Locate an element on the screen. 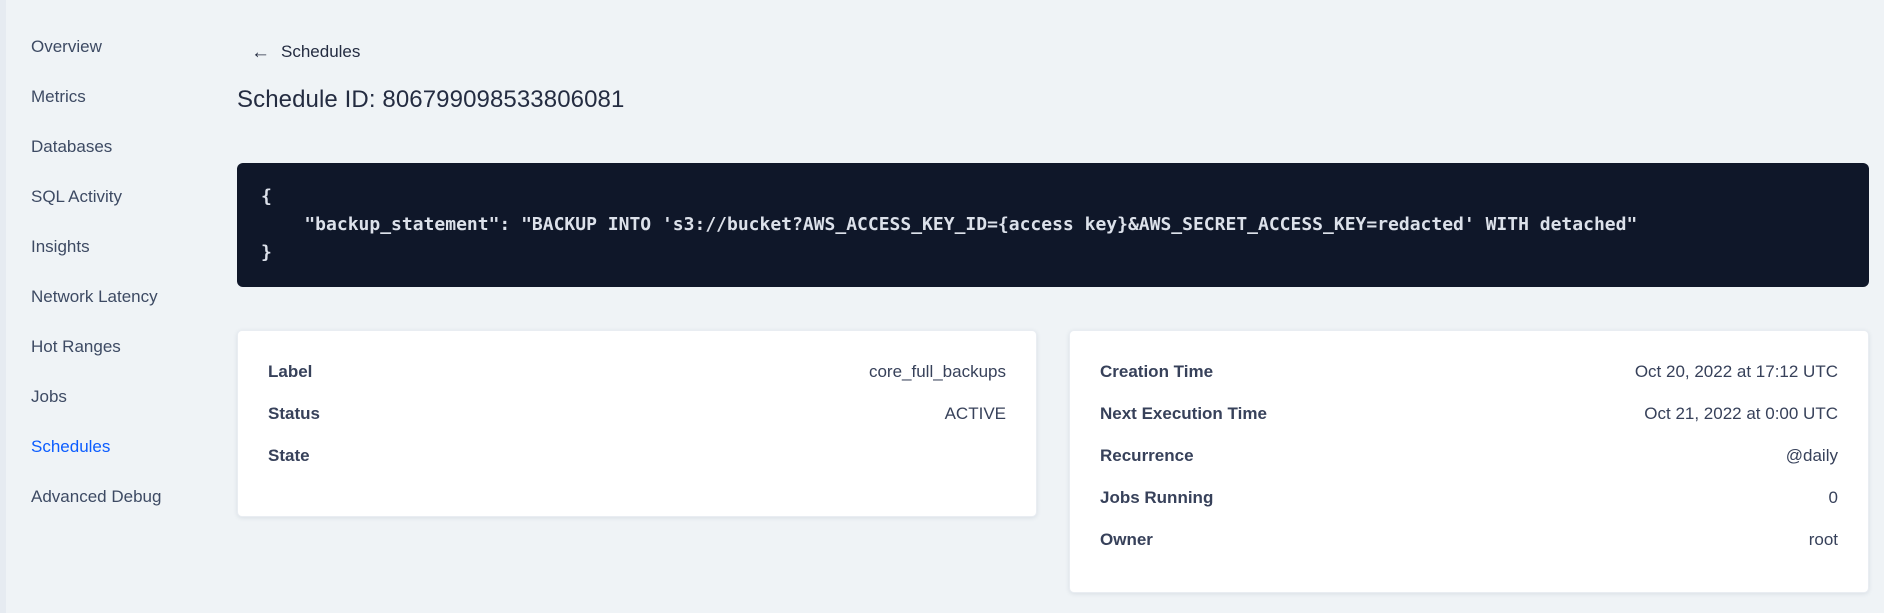 This screenshot has height=613, width=1884. back-arrow-icon: ← is located at coordinates (260, 52).